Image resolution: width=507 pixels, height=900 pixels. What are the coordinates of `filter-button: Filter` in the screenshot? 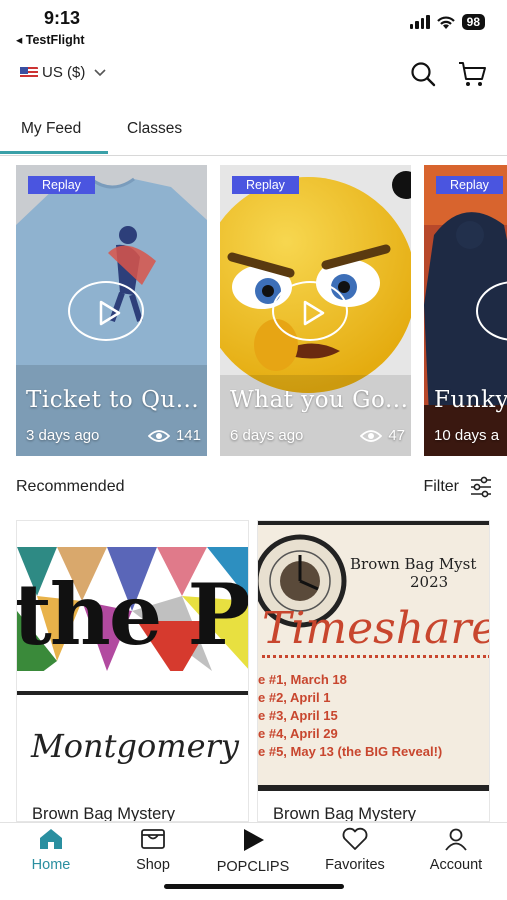 It's located at (458, 487).